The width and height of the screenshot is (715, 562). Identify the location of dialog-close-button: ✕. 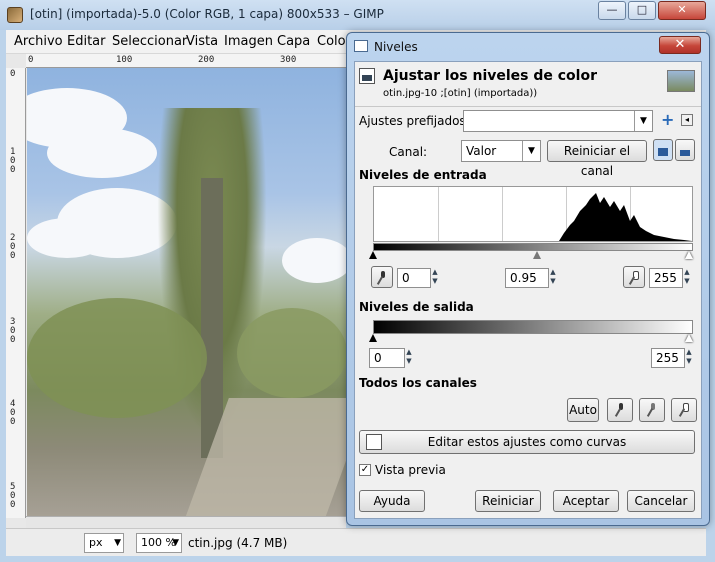
(680, 45).